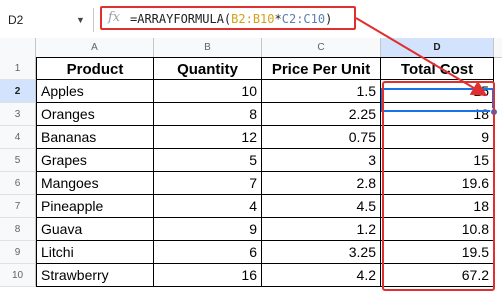 The width and height of the screenshot is (502, 297). What do you see at coordinates (321, 91) in the screenshot?
I see `table-cell: 1.5` at bounding box center [321, 91].